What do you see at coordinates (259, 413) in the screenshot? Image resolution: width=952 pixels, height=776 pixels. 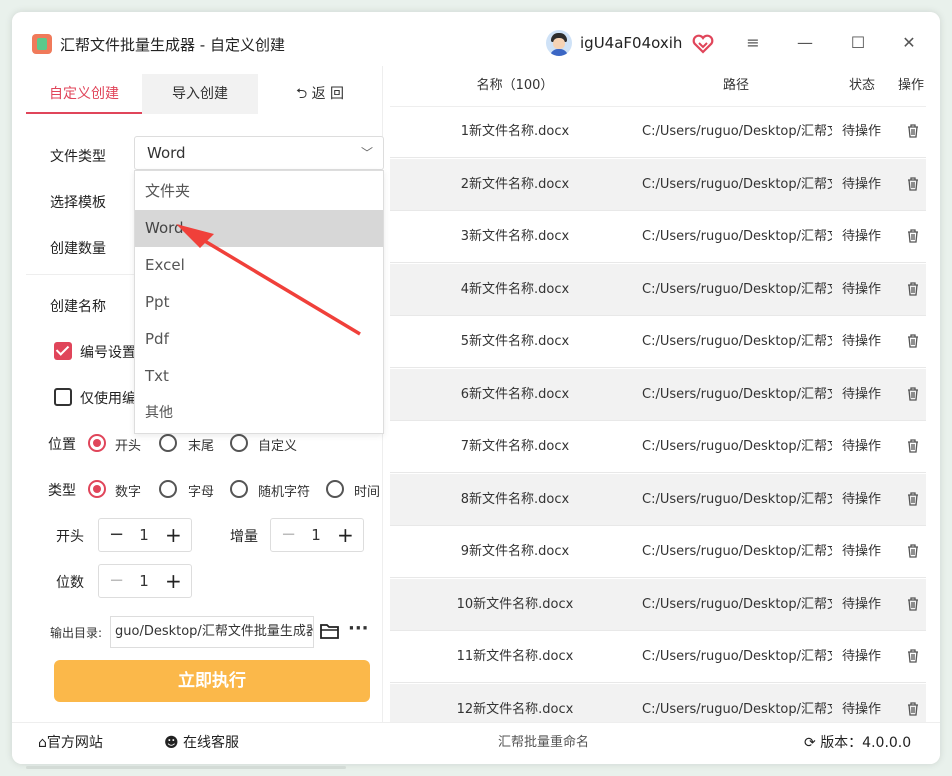 I see `dropdown-option-other: 其他` at bounding box center [259, 413].